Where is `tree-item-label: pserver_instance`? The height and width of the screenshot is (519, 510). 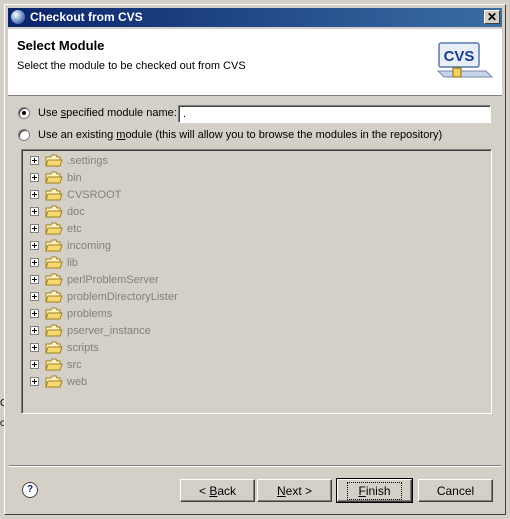 tree-item-label: pserver_instance is located at coordinates (109, 330).